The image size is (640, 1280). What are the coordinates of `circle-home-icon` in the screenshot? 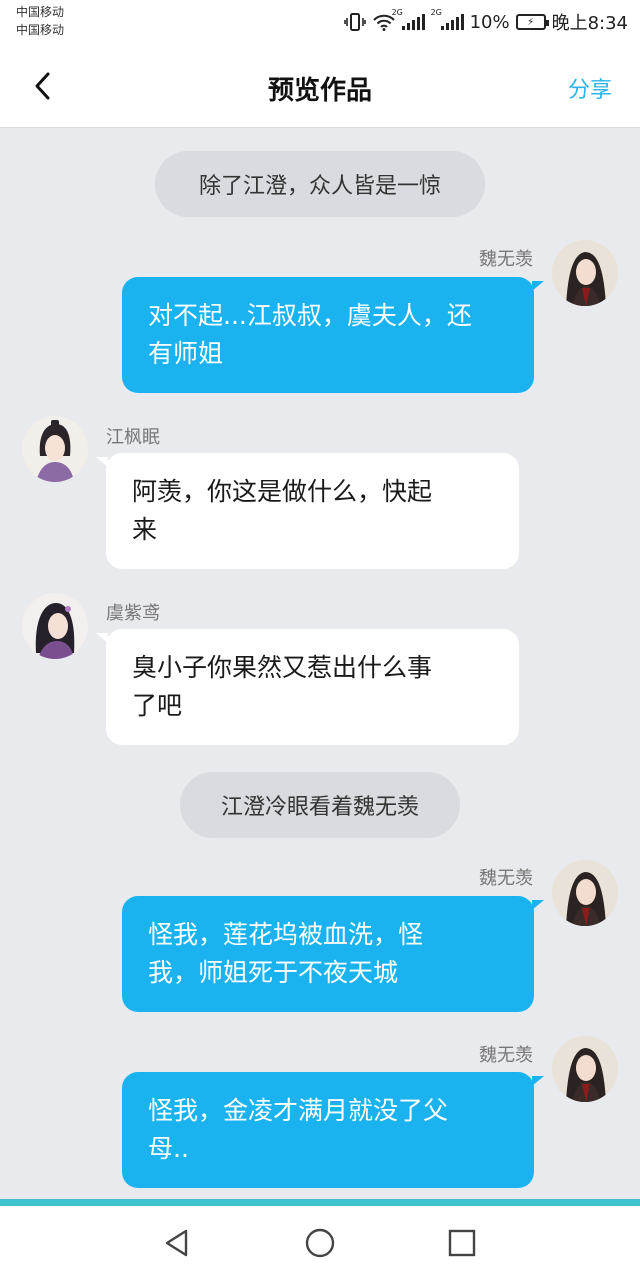 It's located at (320, 1243).